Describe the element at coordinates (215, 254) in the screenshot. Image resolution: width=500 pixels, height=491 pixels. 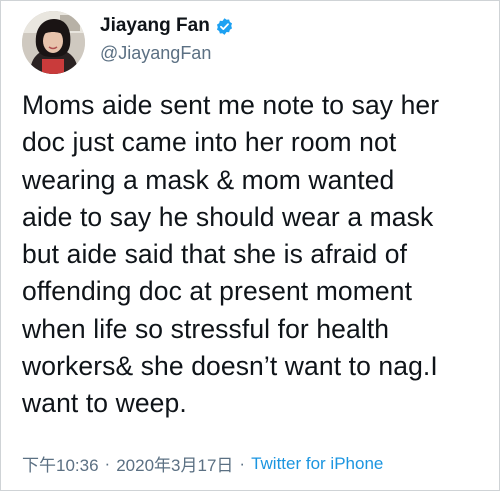
I see `tweet-text-line: but aide said that she is afraid of` at that location.